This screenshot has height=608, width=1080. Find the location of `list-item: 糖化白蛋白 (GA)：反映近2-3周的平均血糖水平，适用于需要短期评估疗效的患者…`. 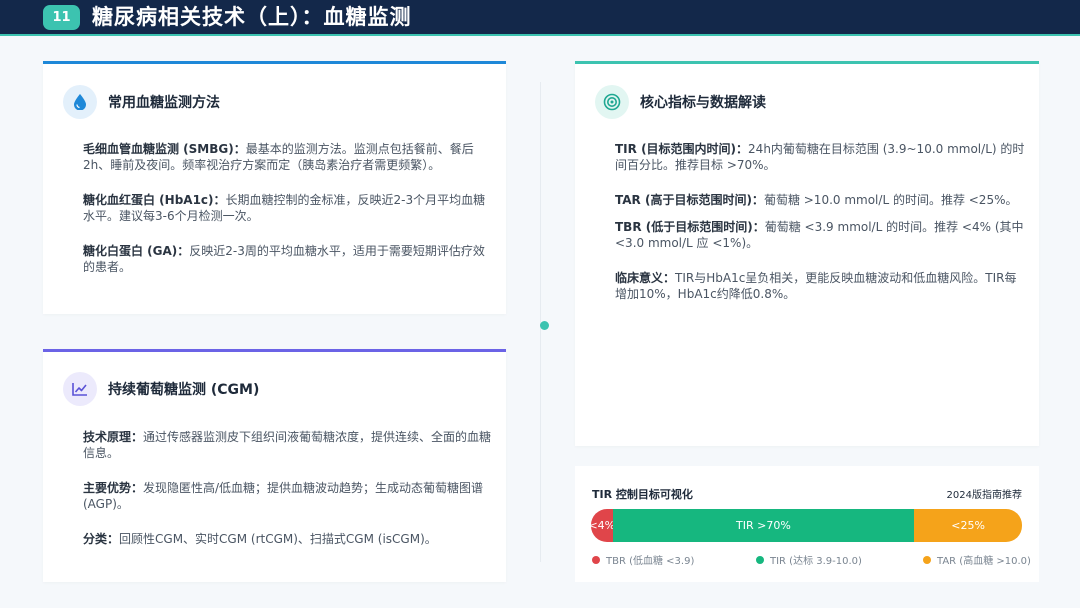

list-item: 糖化白蛋白 (GA)：反映近2-3周的平均血糖水平，适用于需要短期评估疗效的患者… is located at coordinates (288, 259).